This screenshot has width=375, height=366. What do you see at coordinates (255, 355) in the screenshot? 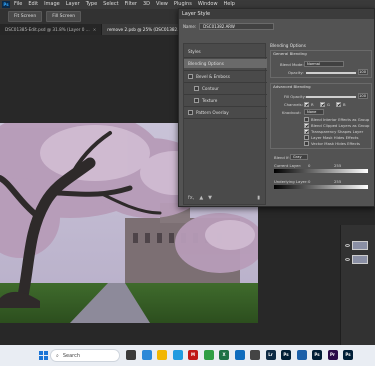
I see `app-icon` at bounding box center [255, 355].